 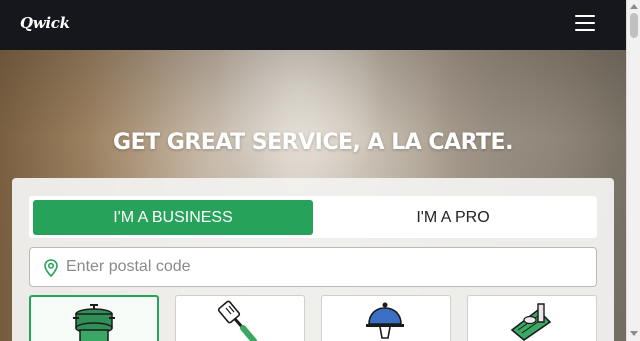 I want to click on cooking-pots-icon, so click(x=94, y=322).